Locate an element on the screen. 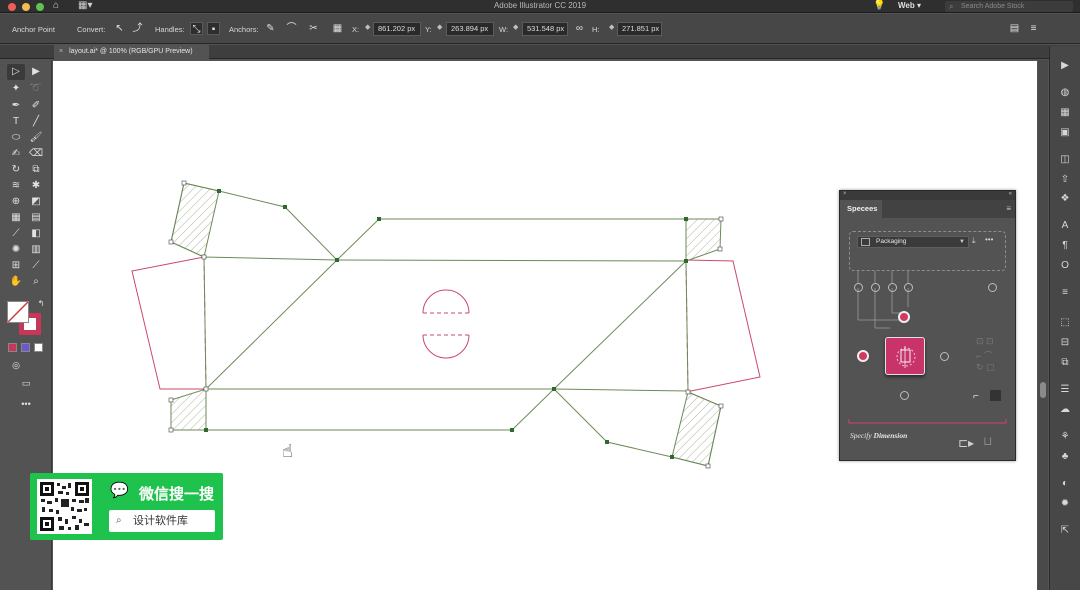 The width and height of the screenshot is (1080, 590). line-tool-icon: ╱ is located at coordinates (36, 122).